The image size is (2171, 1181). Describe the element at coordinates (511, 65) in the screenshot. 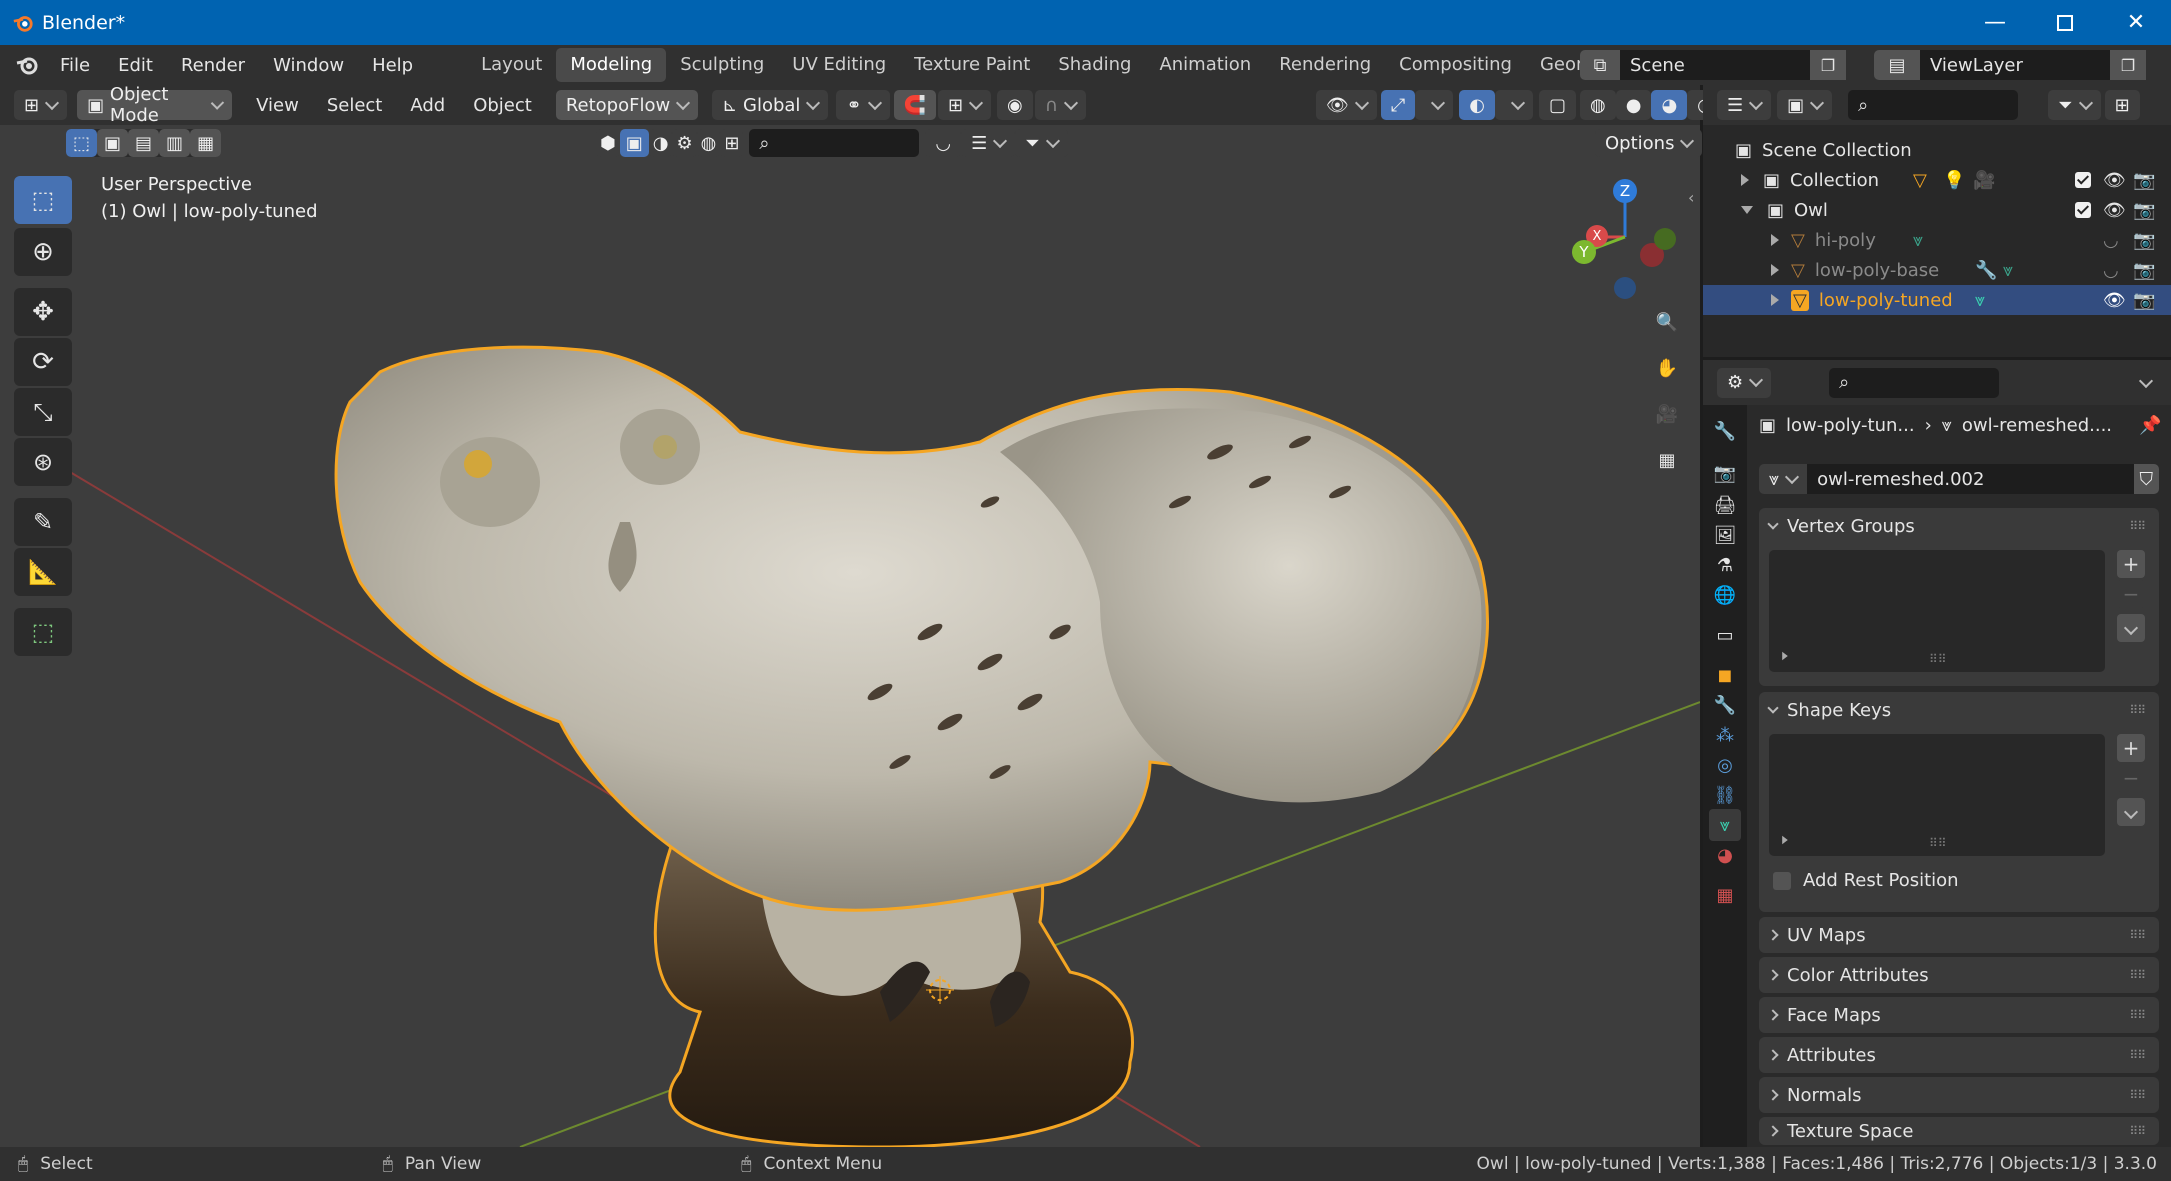

I see `tab-layout: Layout` at that location.